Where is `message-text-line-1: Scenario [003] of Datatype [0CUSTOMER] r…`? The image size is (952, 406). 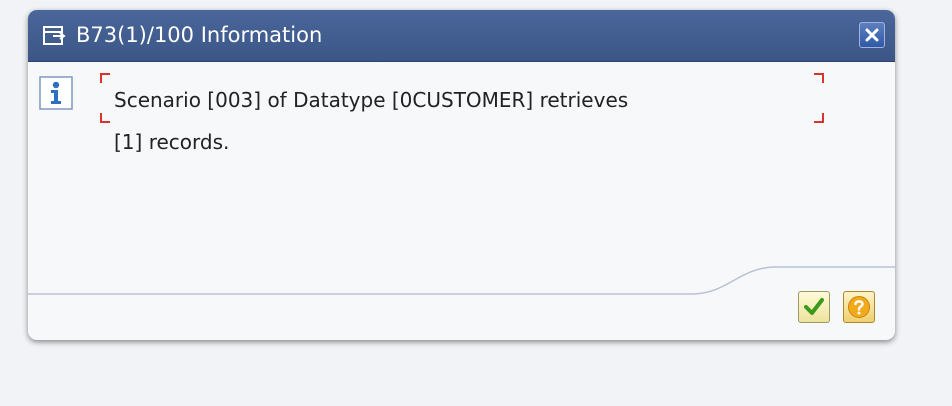 message-text-line-1: Scenario [003] of Datatype [0CUSTOMER] r… is located at coordinates (371, 100).